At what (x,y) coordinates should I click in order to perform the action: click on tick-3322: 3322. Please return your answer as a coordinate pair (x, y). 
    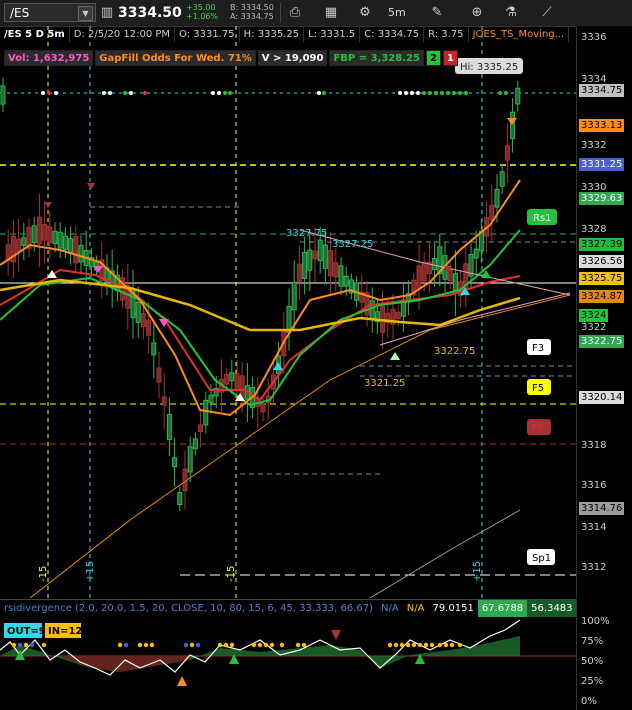
    Looking at the image, I should click on (594, 327).